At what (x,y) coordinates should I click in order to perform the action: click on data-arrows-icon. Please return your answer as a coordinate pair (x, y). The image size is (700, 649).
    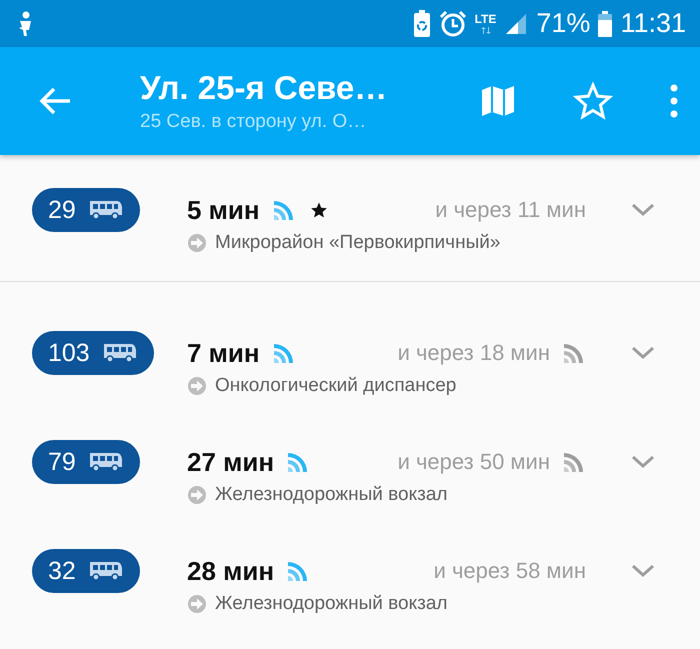
    Looking at the image, I should click on (486, 30).